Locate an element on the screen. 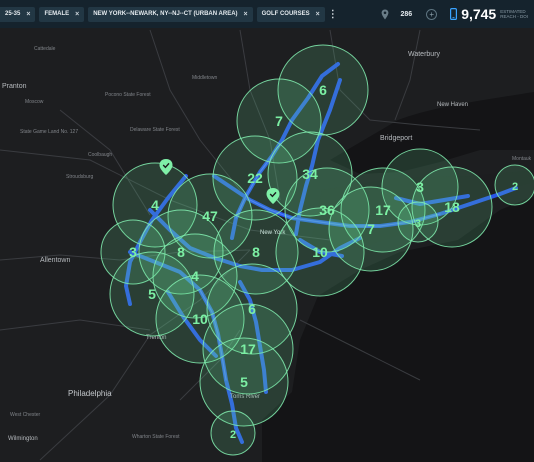  cluster-count: 36 is located at coordinates (327, 210).